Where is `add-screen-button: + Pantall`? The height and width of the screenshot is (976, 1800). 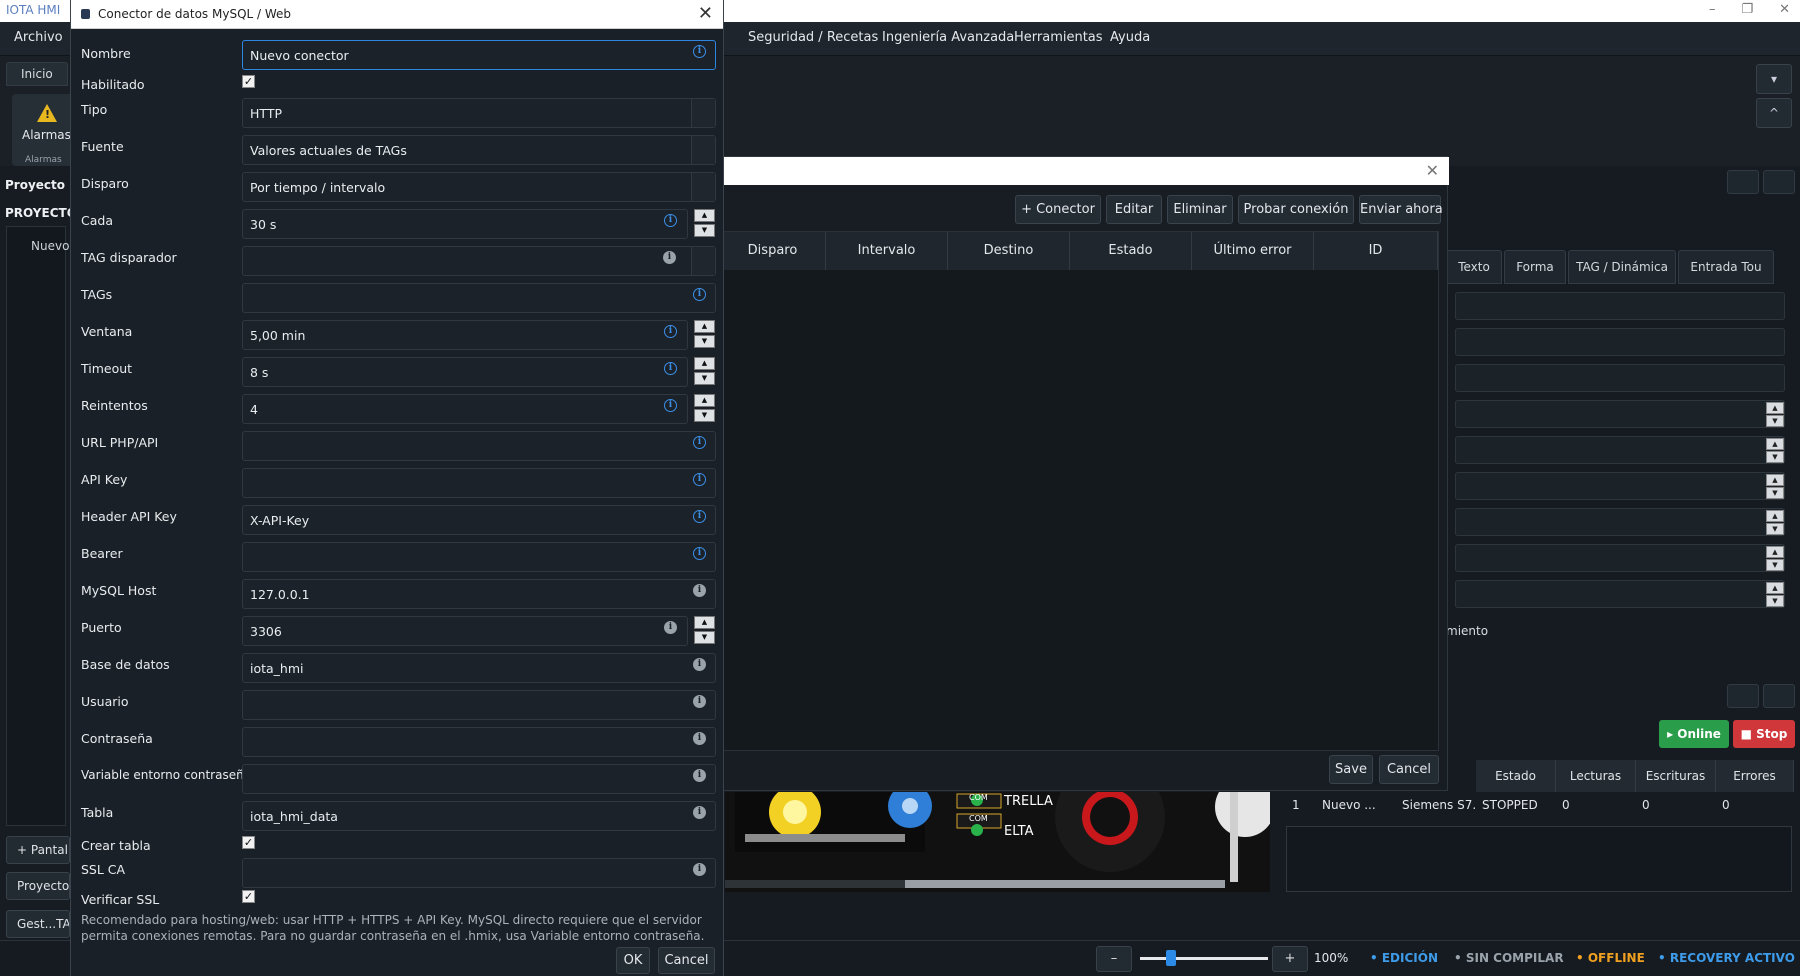 add-screen-button: + Pantall is located at coordinates (38, 850).